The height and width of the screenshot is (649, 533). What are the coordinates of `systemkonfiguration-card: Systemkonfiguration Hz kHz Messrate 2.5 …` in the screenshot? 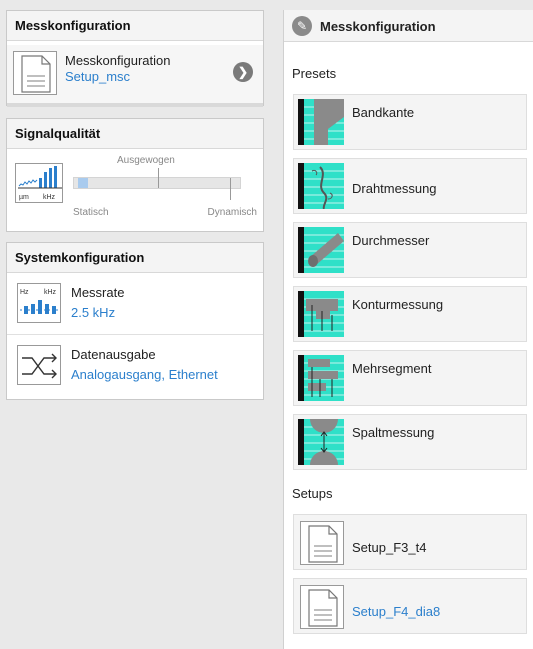 It's located at (135, 321).